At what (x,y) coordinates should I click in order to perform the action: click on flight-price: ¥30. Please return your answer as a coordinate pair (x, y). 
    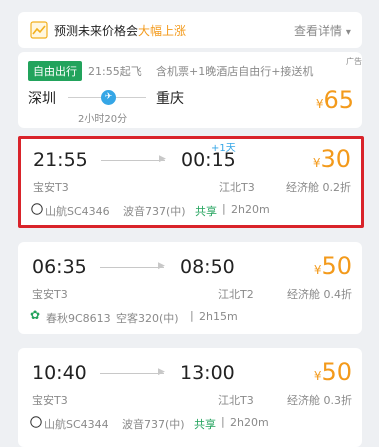
    Looking at the image, I should click on (331, 159).